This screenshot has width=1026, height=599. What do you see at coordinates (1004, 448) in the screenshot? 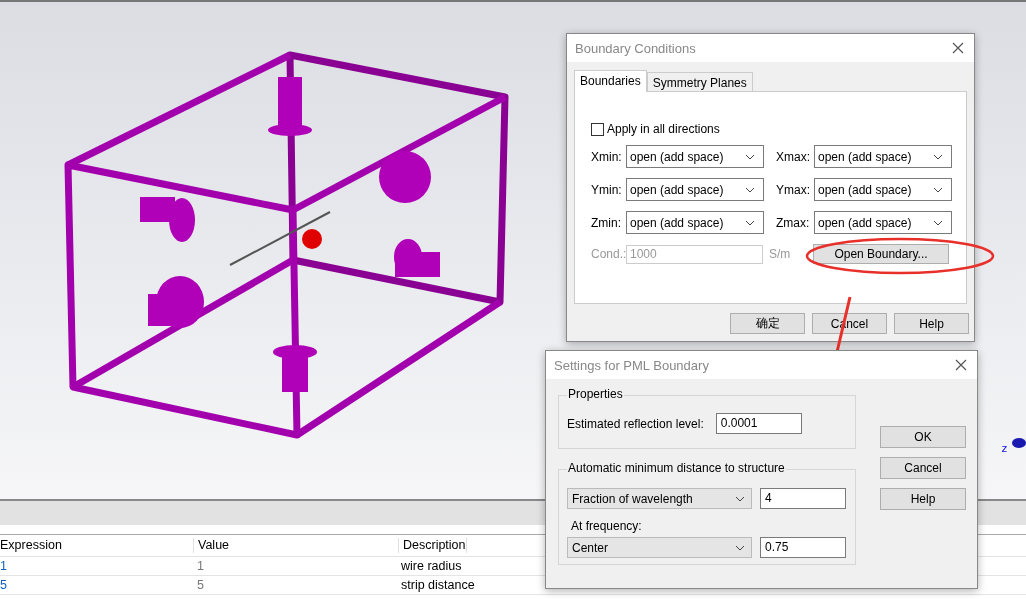
I see `axis-label: z` at bounding box center [1004, 448].